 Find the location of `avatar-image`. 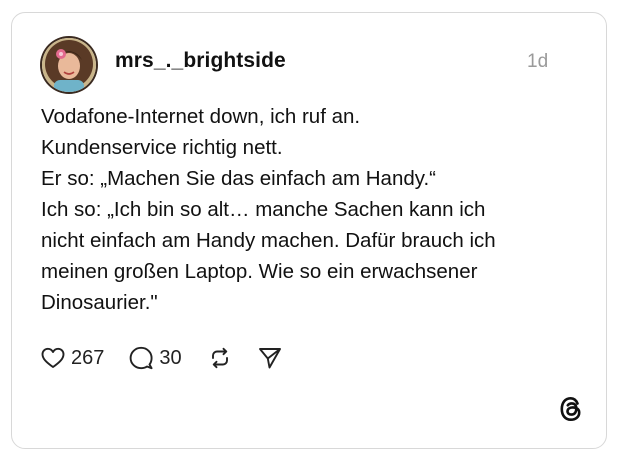

avatar-image is located at coordinates (69, 65).